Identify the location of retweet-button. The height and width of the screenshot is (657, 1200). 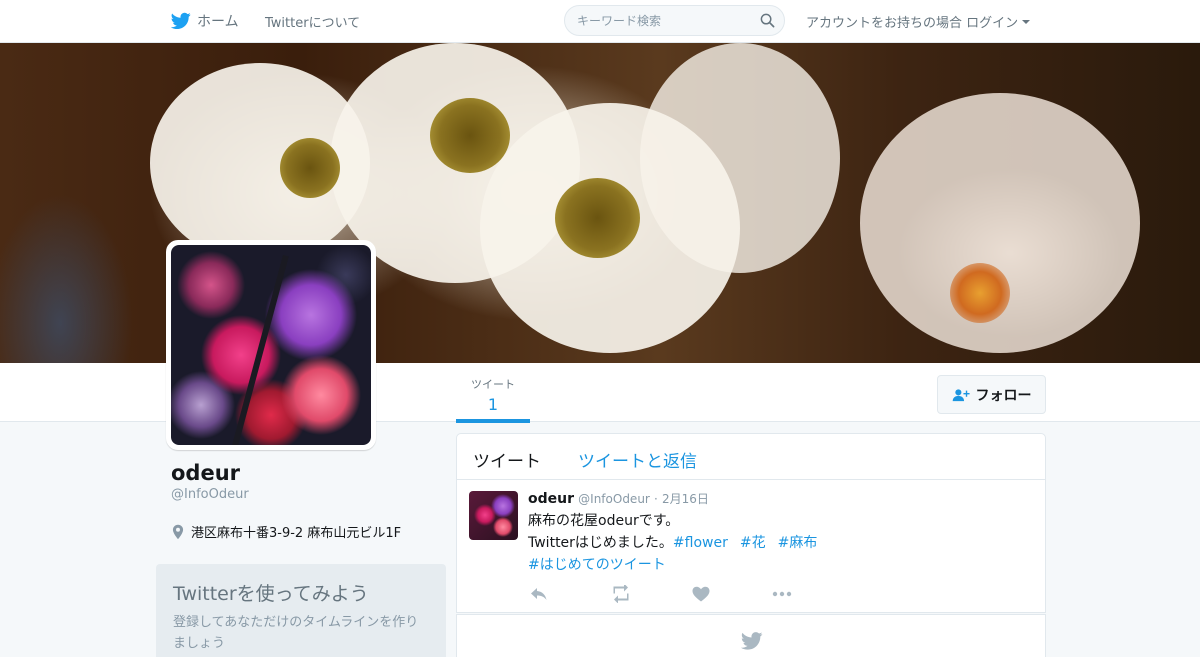
(621, 593).